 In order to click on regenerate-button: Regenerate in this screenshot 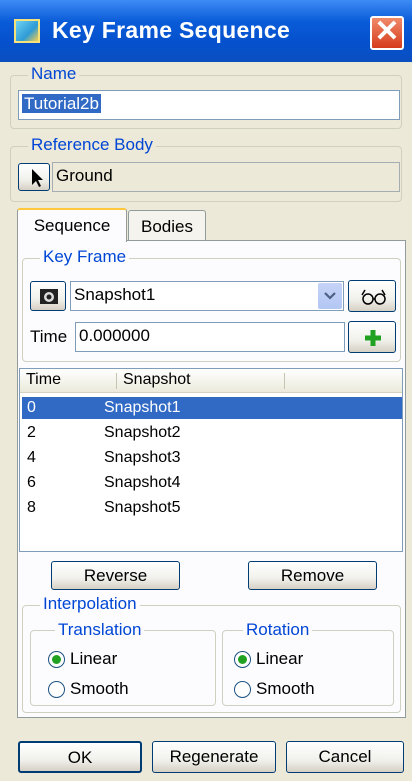, I will do `click(214, 757)`.